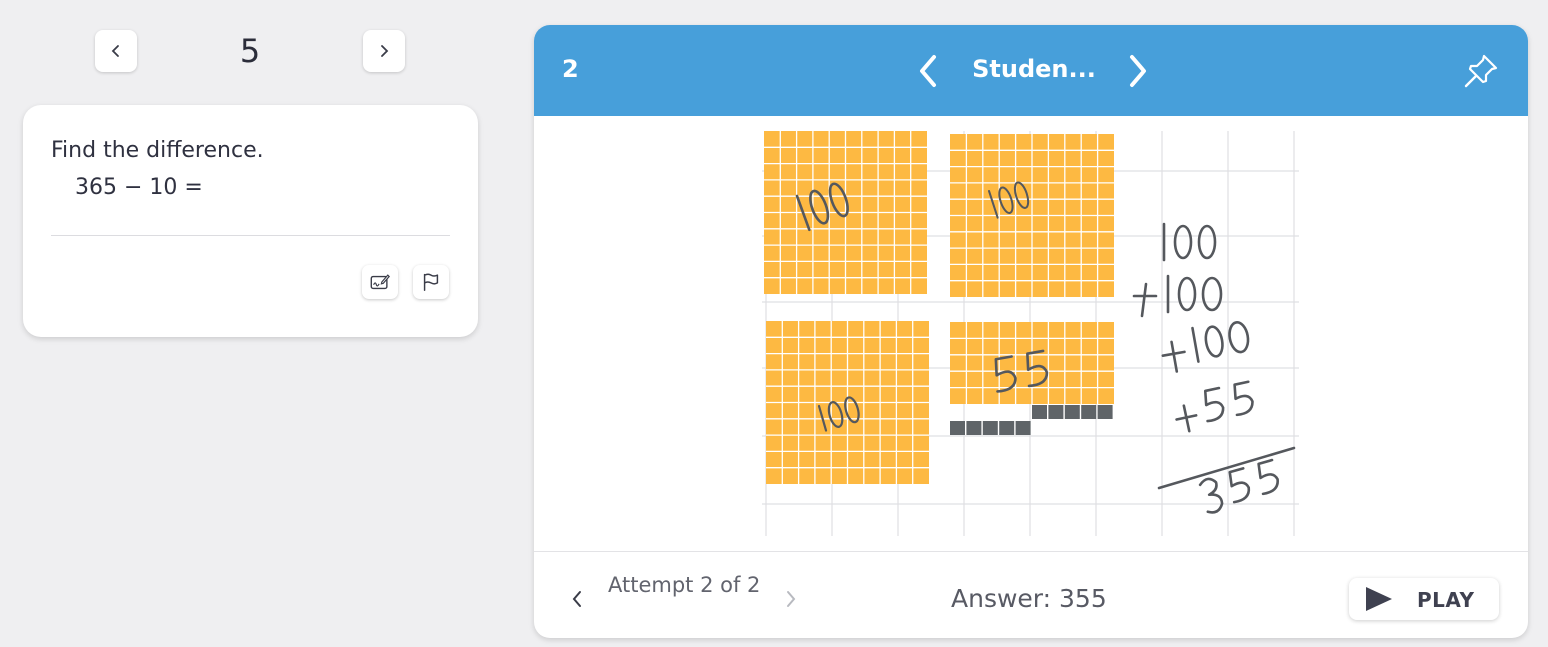 This screenshot has height=647, width=1548. I want to click on play-button: PLAY, so click(1424, 599).